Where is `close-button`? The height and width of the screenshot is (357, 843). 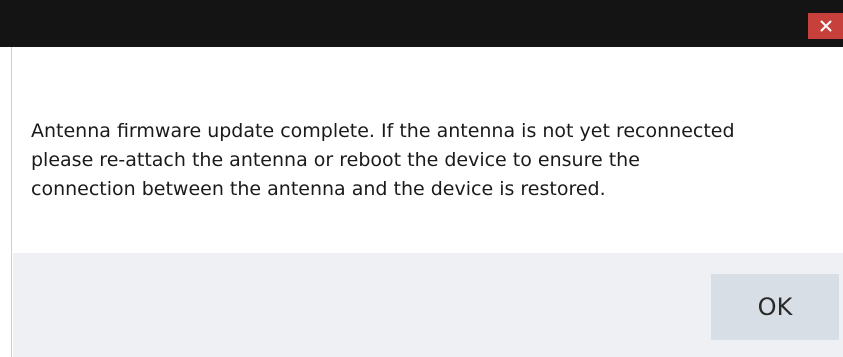
close-button is located at coordinates (825, 26).